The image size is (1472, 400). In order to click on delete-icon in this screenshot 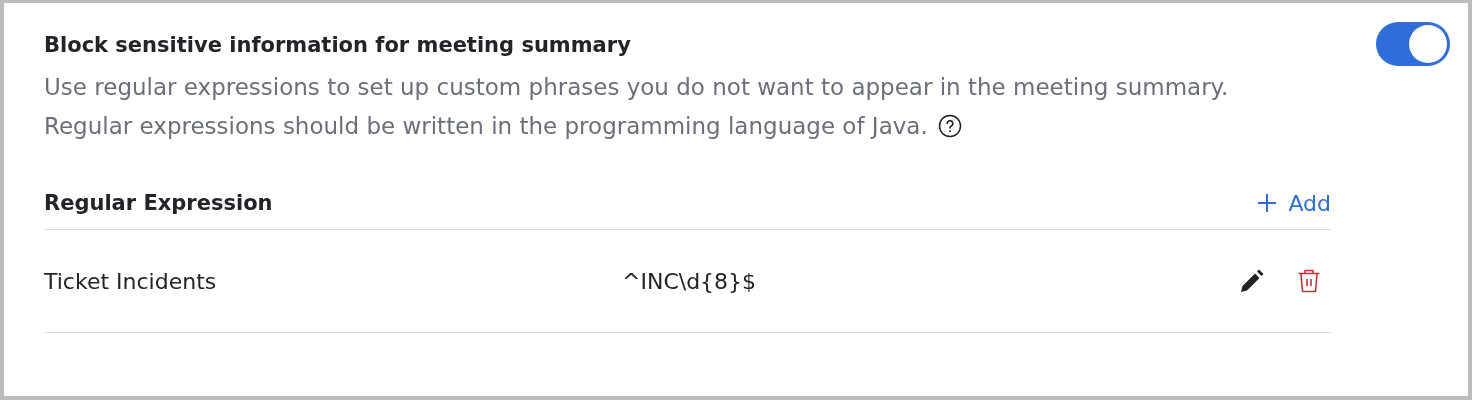, I will do `click(1309, 281)`.